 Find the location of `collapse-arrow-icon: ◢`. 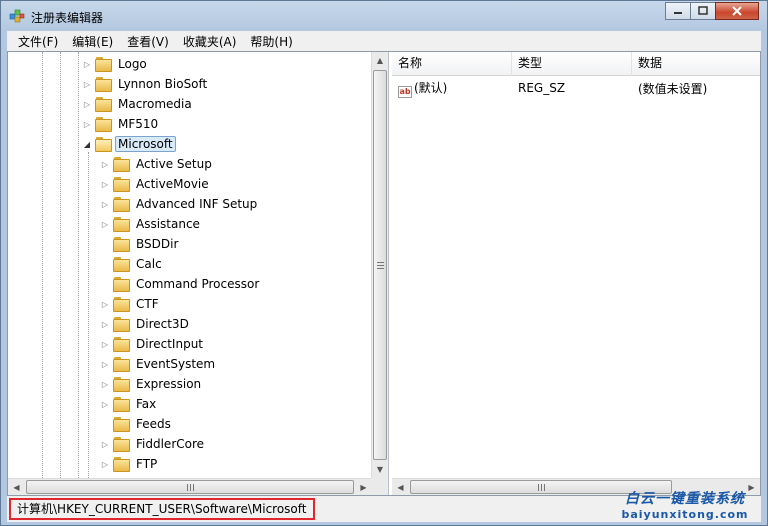

collapse-arrow-icon: ◢ is located at coordinates (87, 144).